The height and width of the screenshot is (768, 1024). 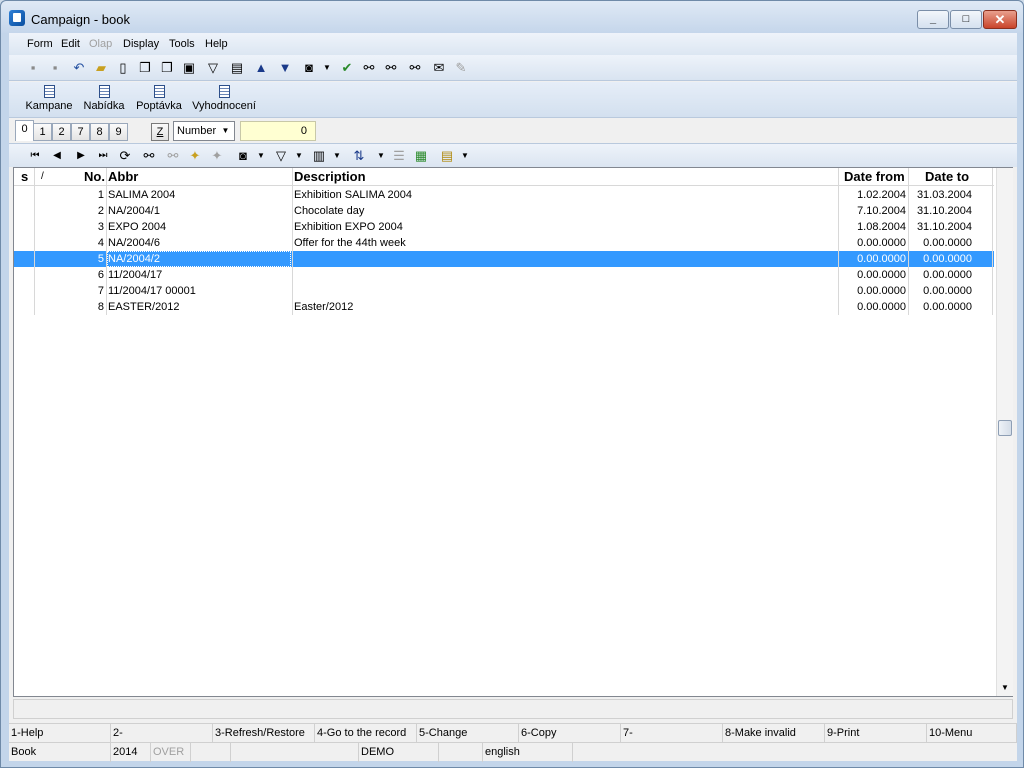 I want to click on add-star-icon: ✦, so click(x=195, y=156).